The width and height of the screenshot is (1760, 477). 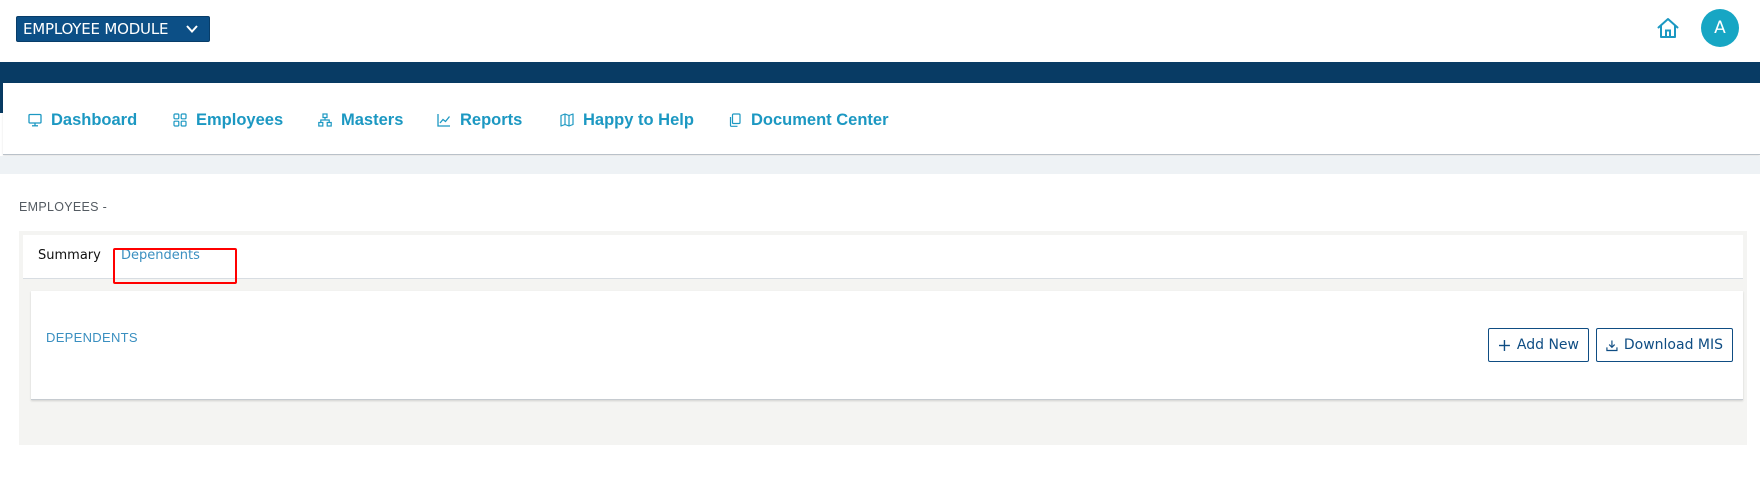 I want to click on page-title: EMPLOYEES -, so click(x=63, y=207).